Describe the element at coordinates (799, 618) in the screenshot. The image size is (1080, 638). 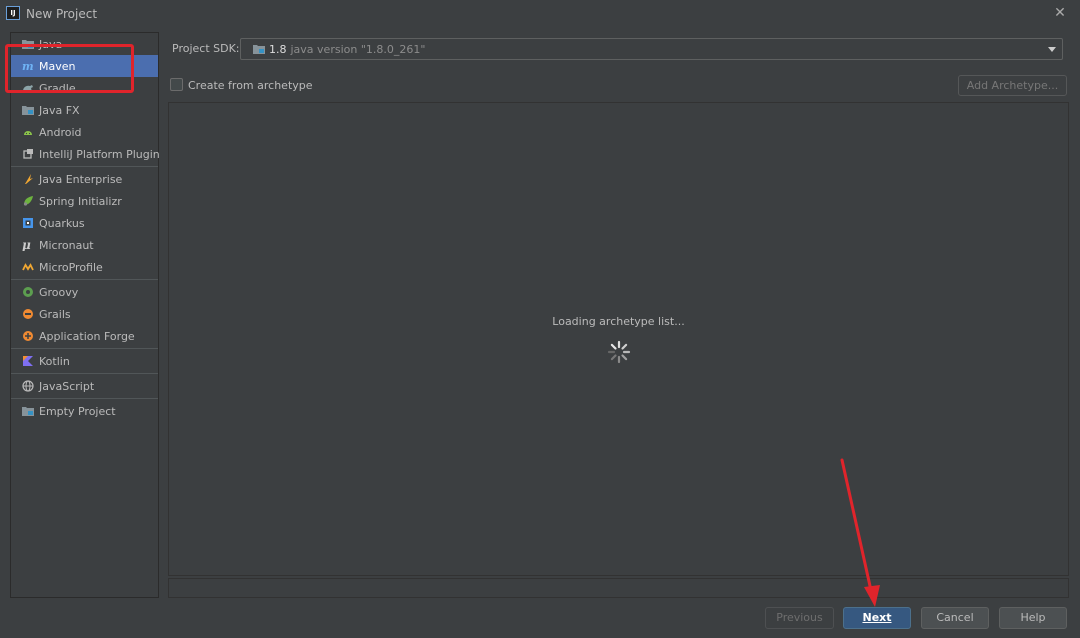
I see `previous-button: Previous` at that location.